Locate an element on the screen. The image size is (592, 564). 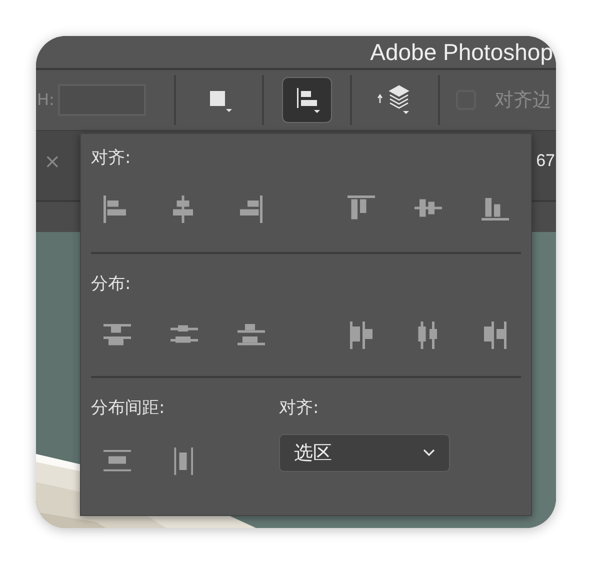
tab-title: 67 is located at coordinates (545, 161).